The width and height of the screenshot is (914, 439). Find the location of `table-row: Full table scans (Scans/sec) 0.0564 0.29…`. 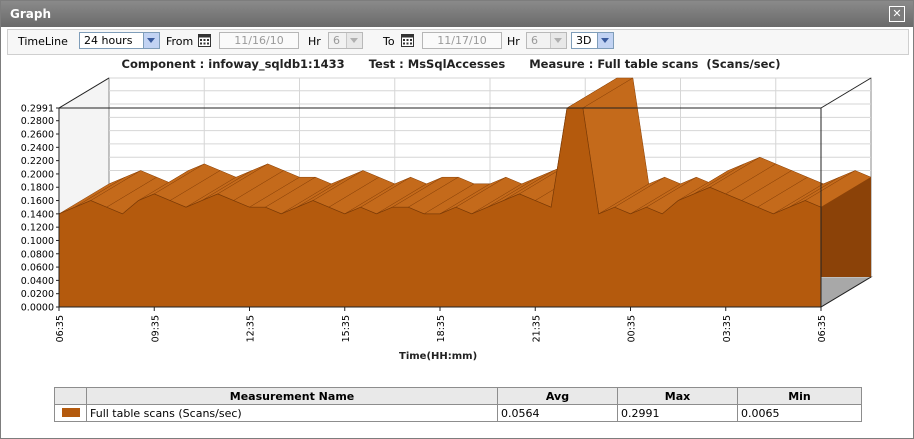

table-row: Full table scans (Scans/sec) 0.0564 0.29… is located at coordinates (458, 413).